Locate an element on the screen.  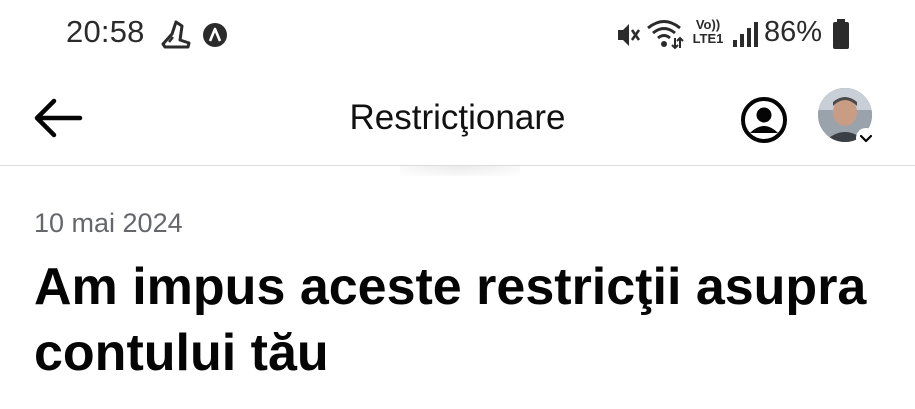
signal-icon is located at coordinates (745, 34).